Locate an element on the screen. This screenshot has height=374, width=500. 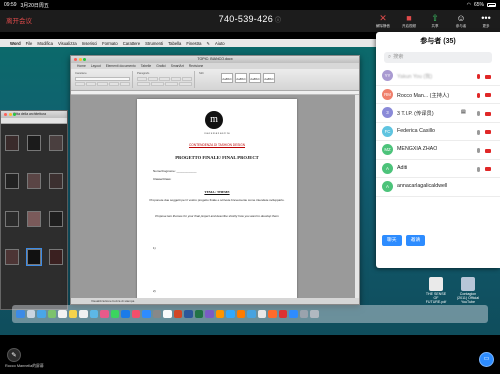
participants-button: ☺ 参与者 is located at coordinates (461, 21).